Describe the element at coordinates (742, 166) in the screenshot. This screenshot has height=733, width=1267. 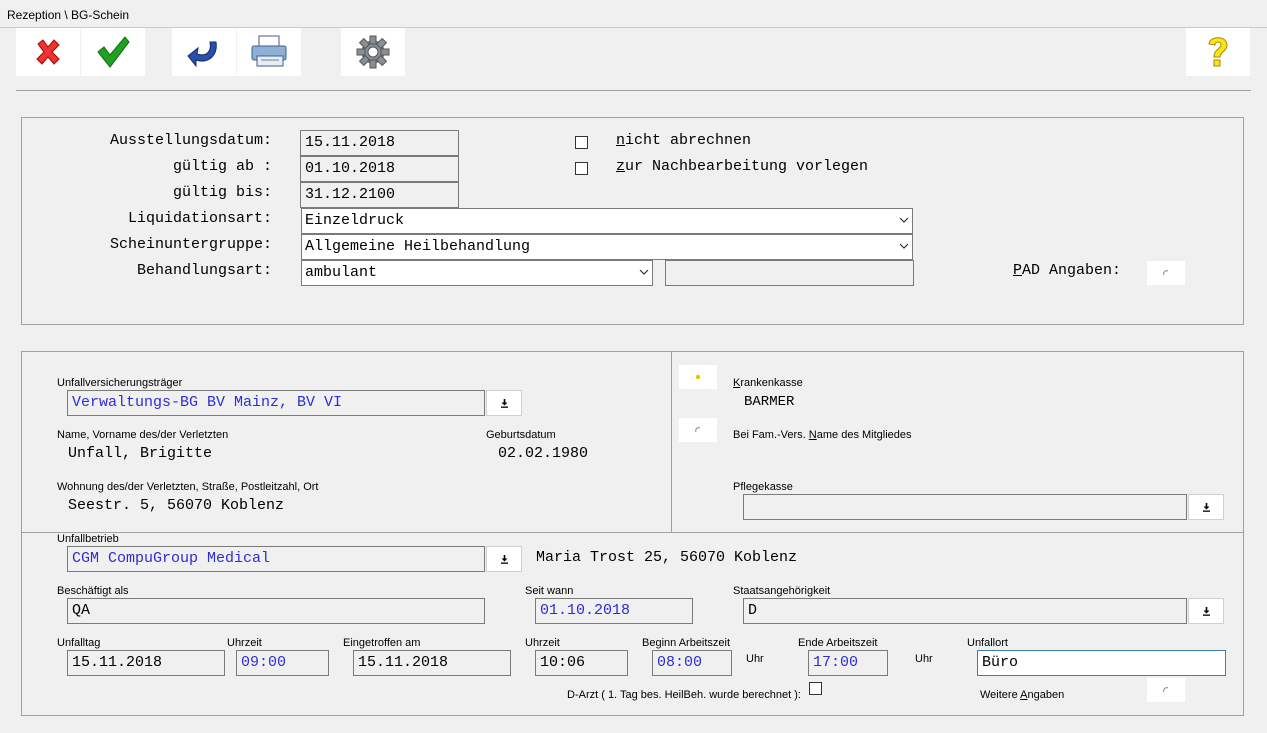
I see `nachbearbeitung-label: zur Nachbearbeitung vorlegen` at that location.